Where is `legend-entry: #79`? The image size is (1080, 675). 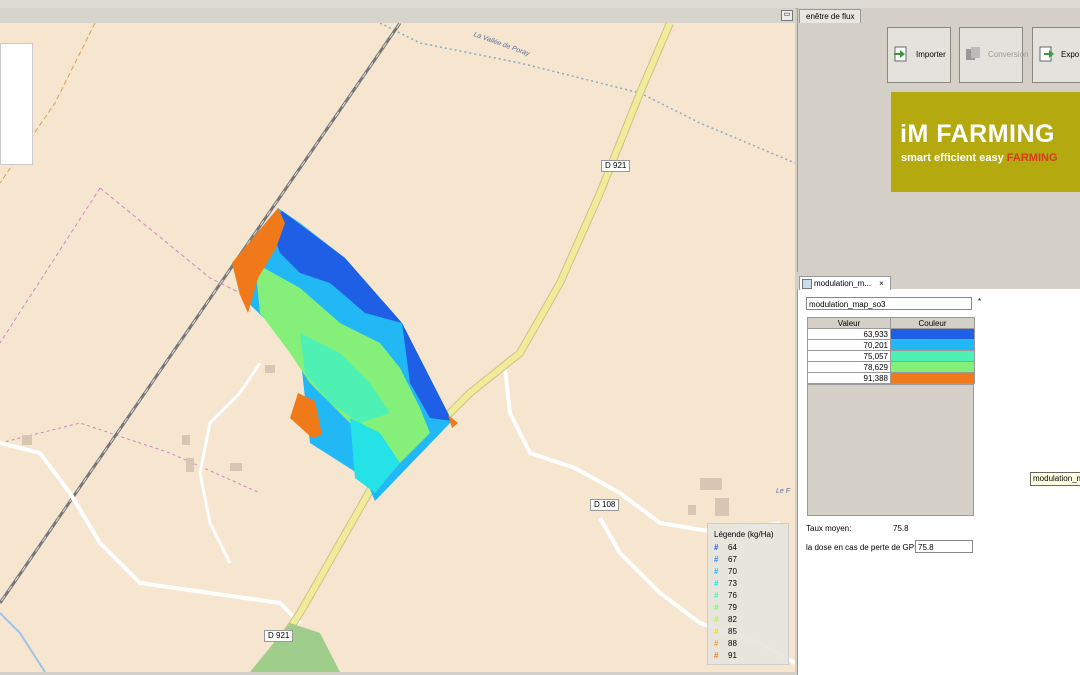
legend-entry: #79 is located at coordinates (725, 607).